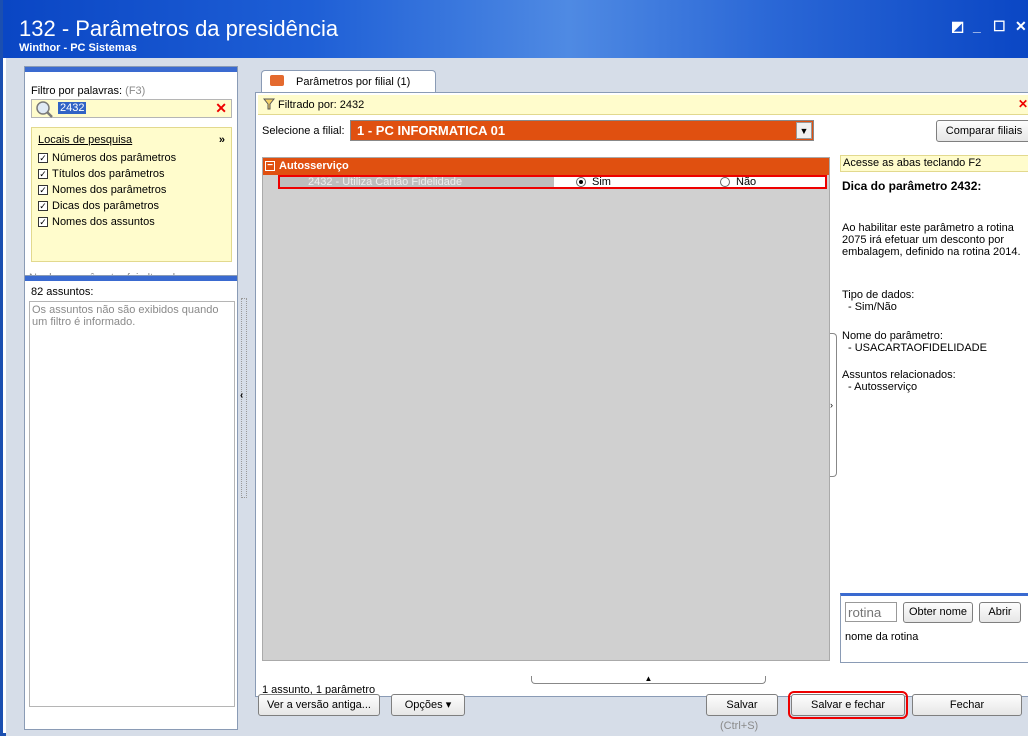 The height and width of the screenshot is (736, 1028). Describe the element at coordinates (882, 637) in the screenshot. I see `routine-name: nome da rotina` at that location.